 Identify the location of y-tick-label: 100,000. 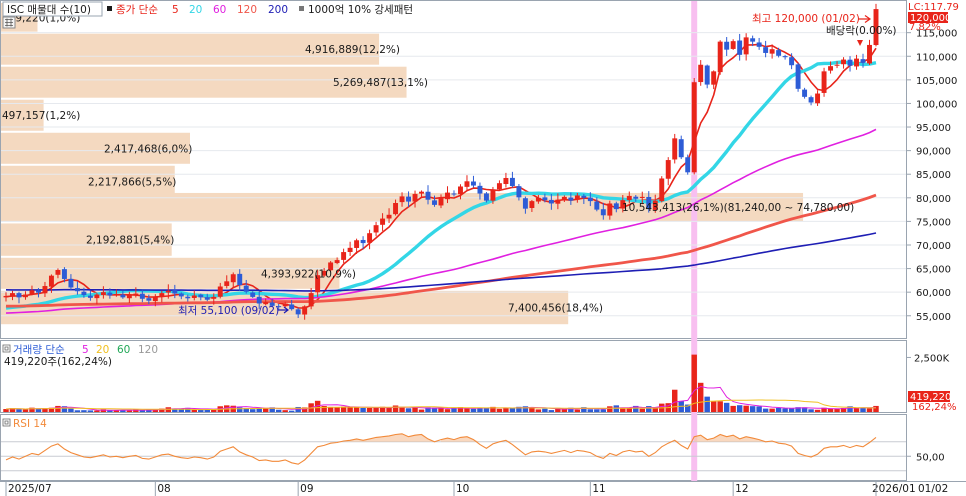
(936, 104).